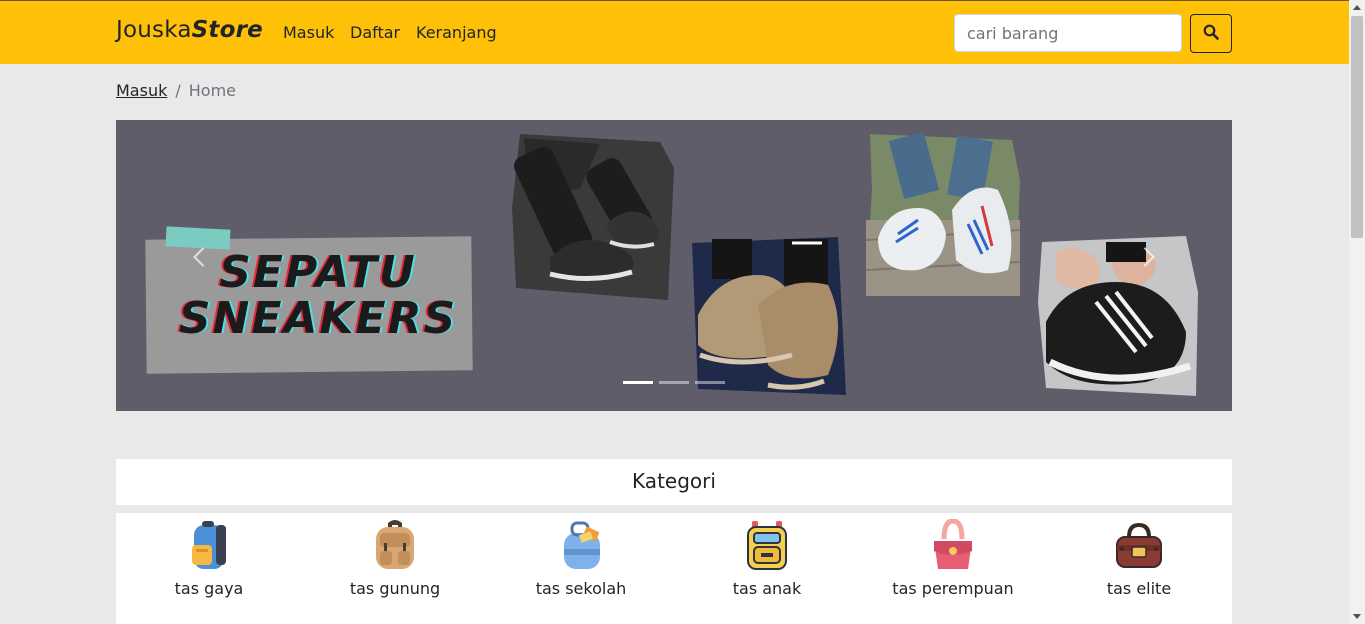 Image resolution: width=1365 pixels, height=624 pixels. I want to click on banner-title: SEPATU SNEAKERS, so click(318, 296).